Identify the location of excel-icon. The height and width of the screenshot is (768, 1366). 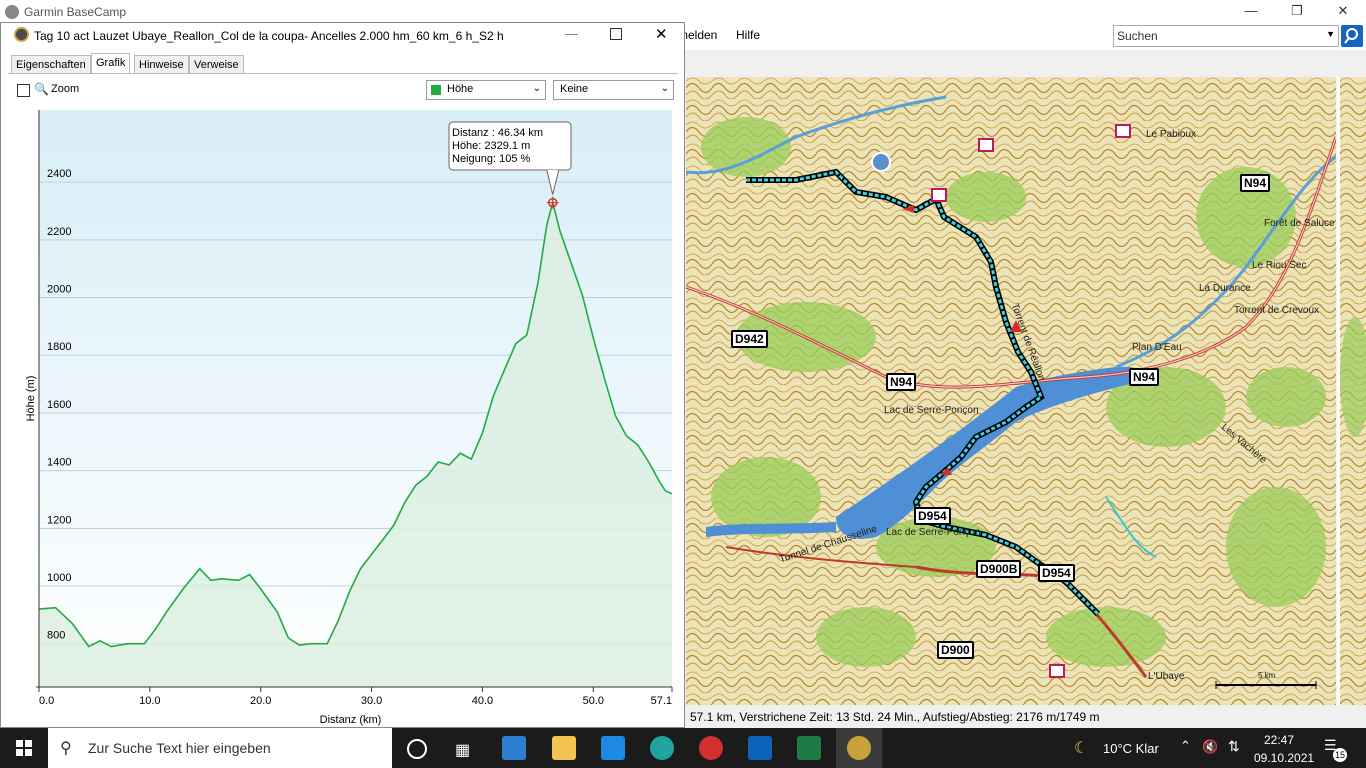
(809, 748).